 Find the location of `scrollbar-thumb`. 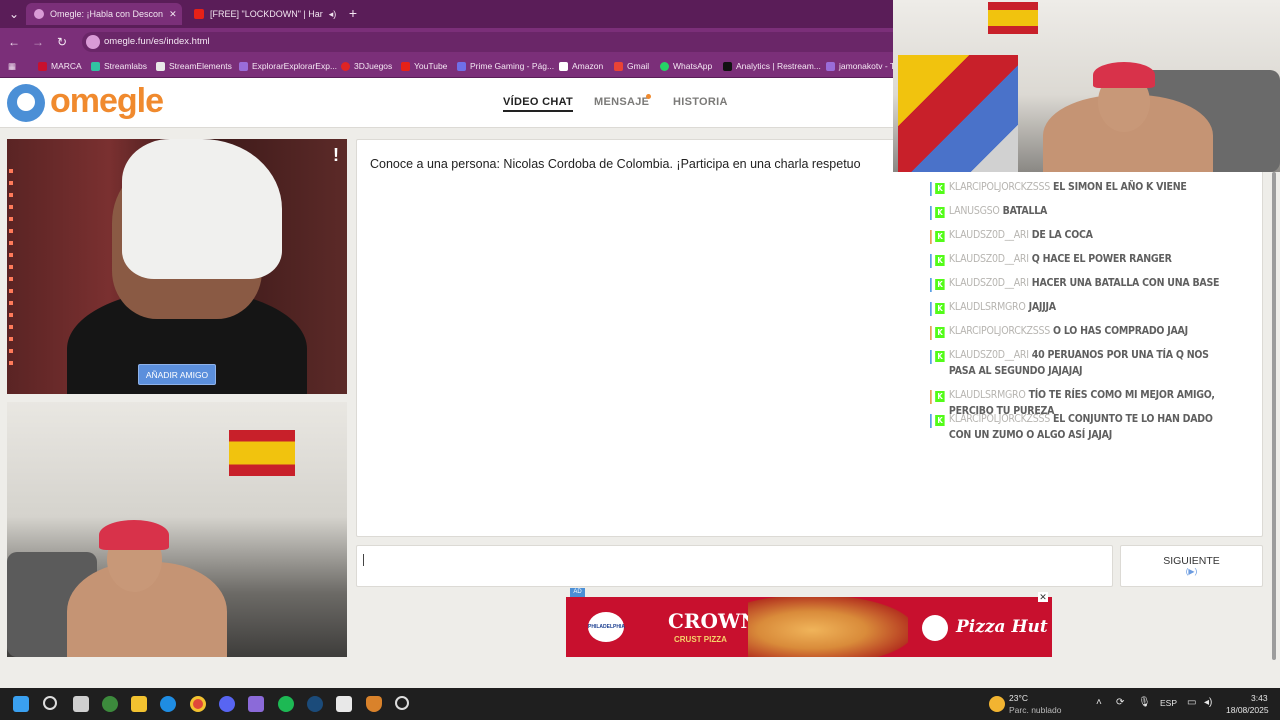

scrollbar-thumb is located at coordinates (1274, 416).